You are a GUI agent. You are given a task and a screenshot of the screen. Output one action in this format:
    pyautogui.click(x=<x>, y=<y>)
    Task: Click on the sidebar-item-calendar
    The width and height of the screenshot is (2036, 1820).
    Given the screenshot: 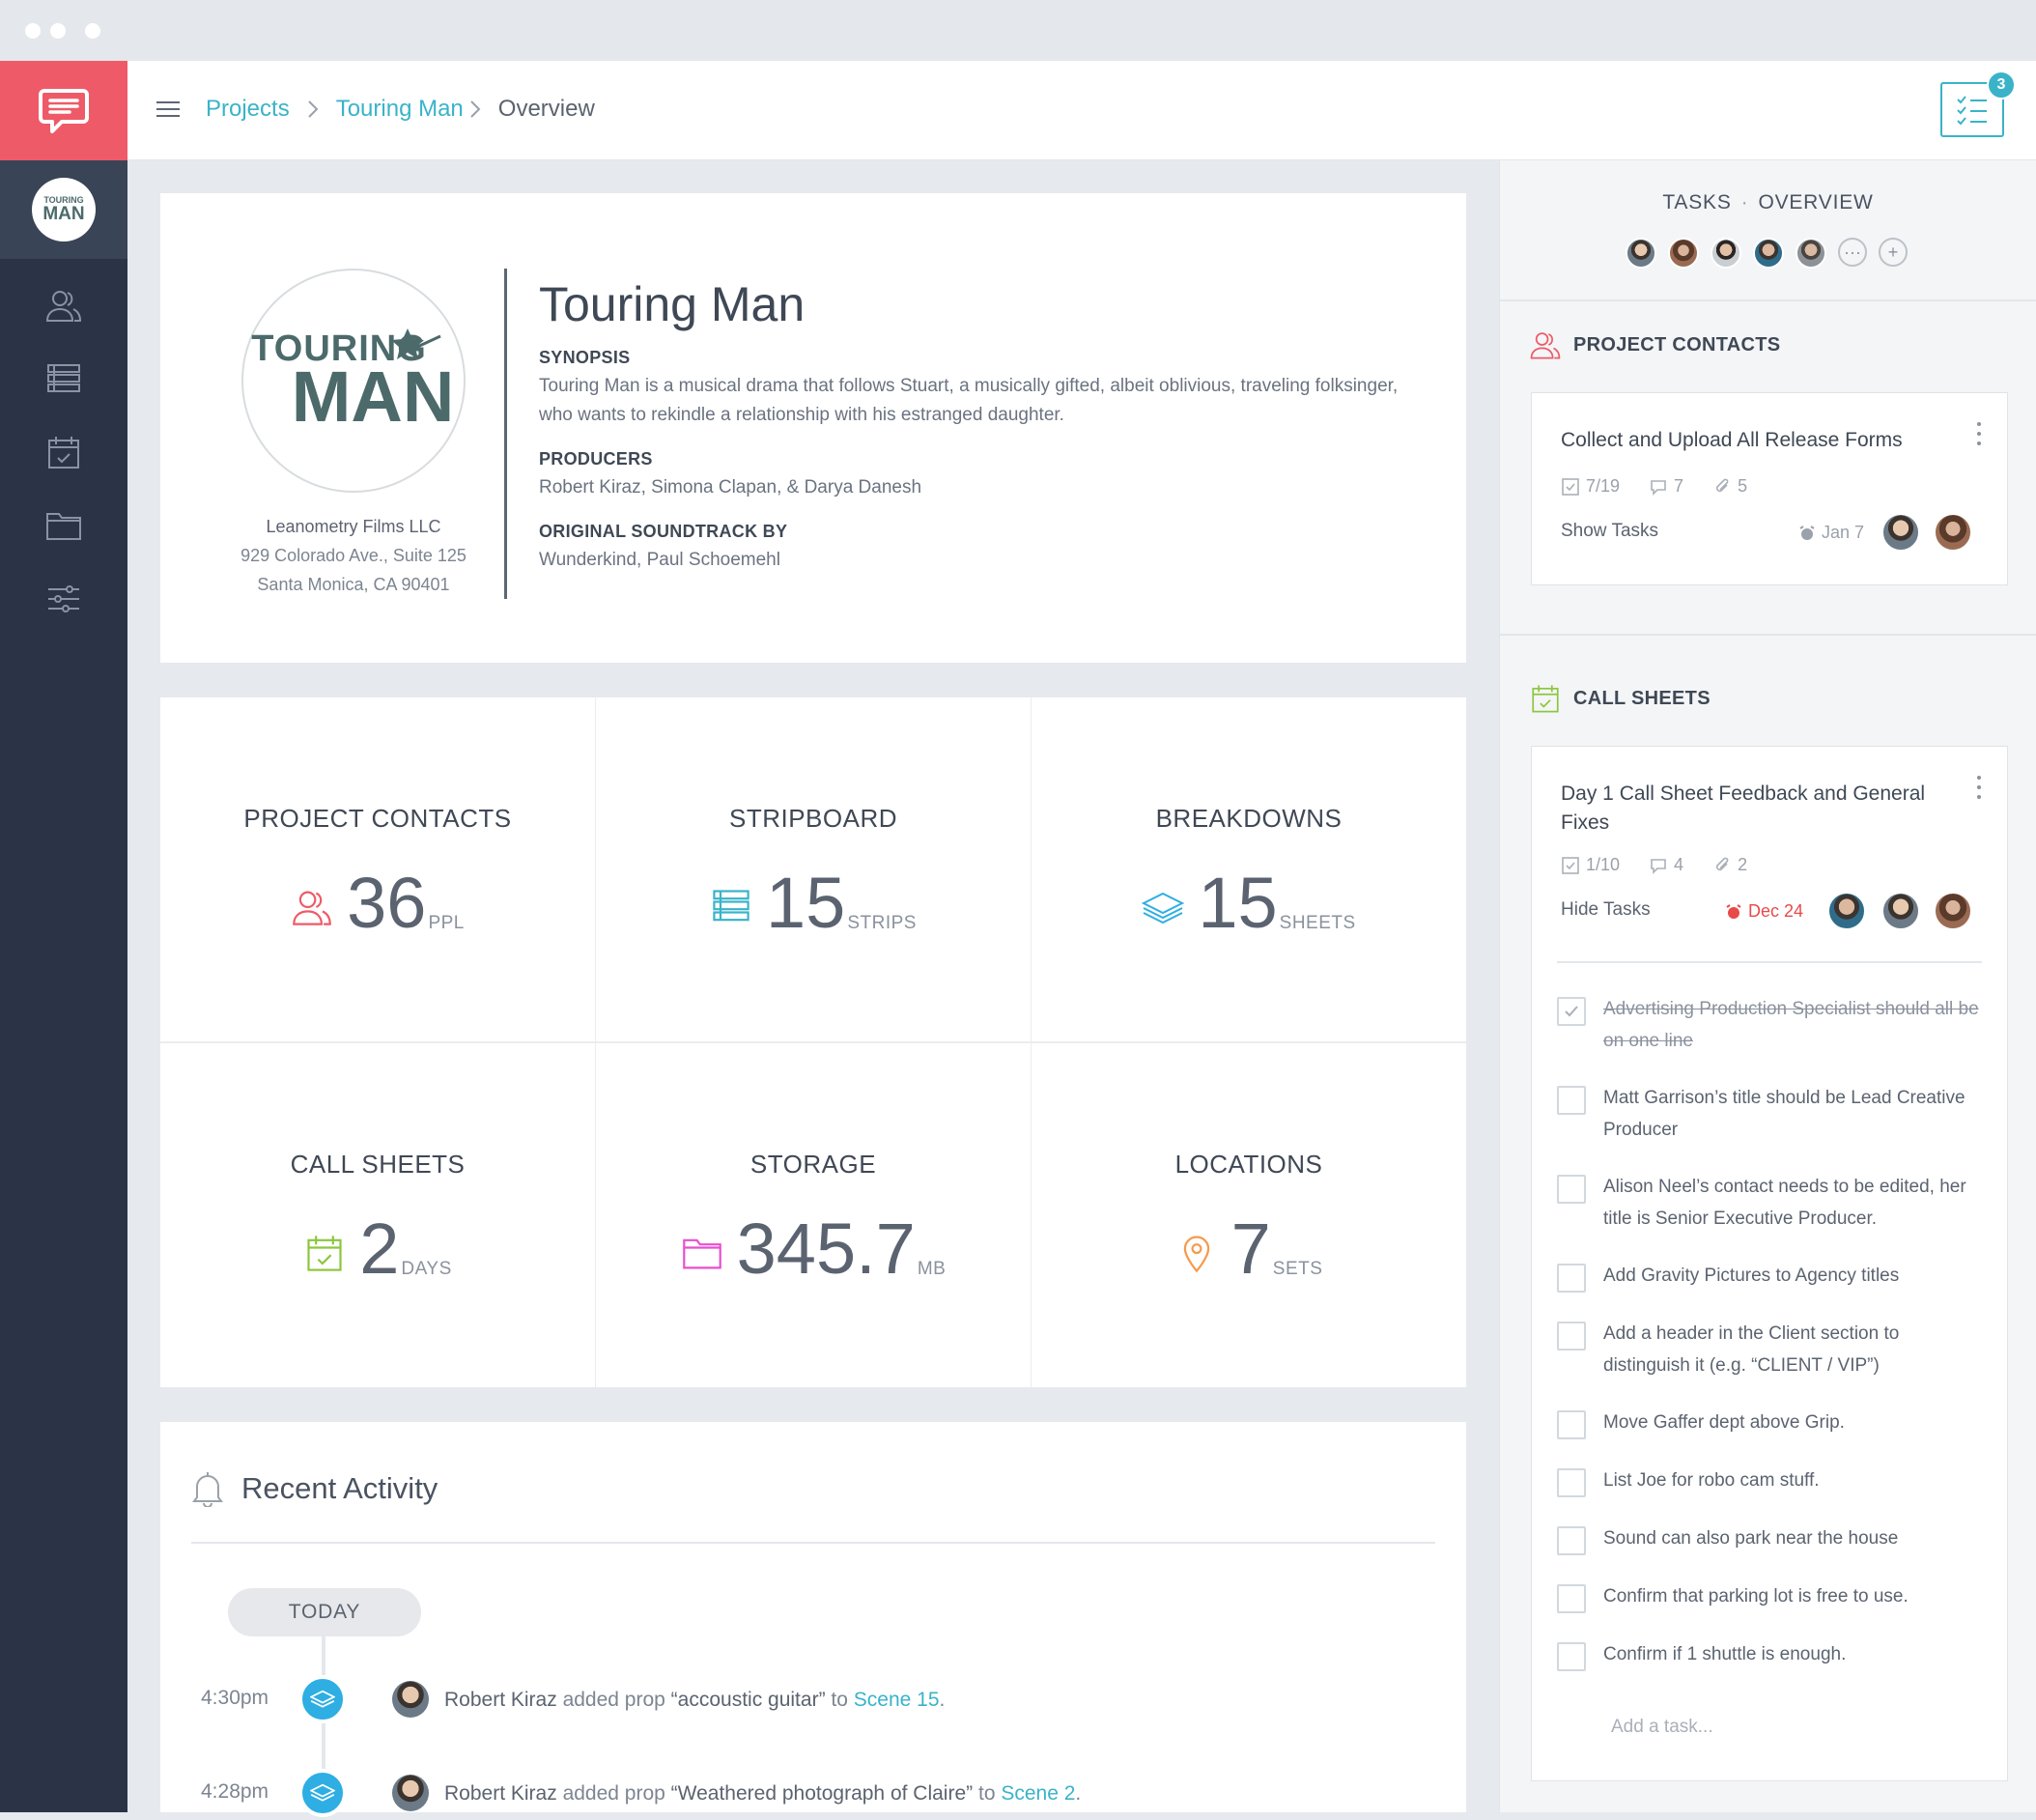 What is the action you would take?
    pyautogui.click(x=63, y=452)
    